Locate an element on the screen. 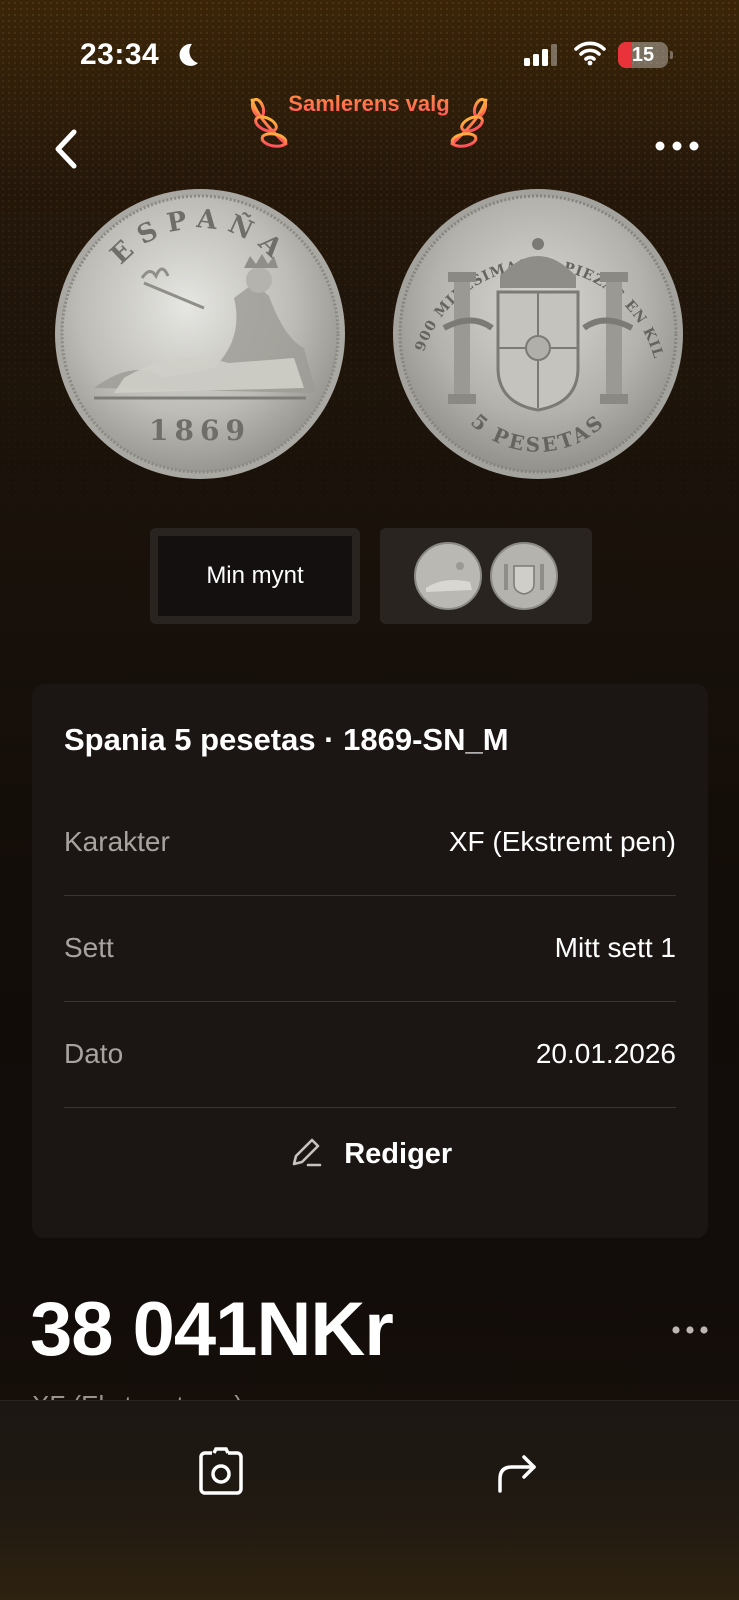 Image resolution: width=739 pixels, height=1600 pixels. mini-obverse-image is located at coordinates (448, 576).